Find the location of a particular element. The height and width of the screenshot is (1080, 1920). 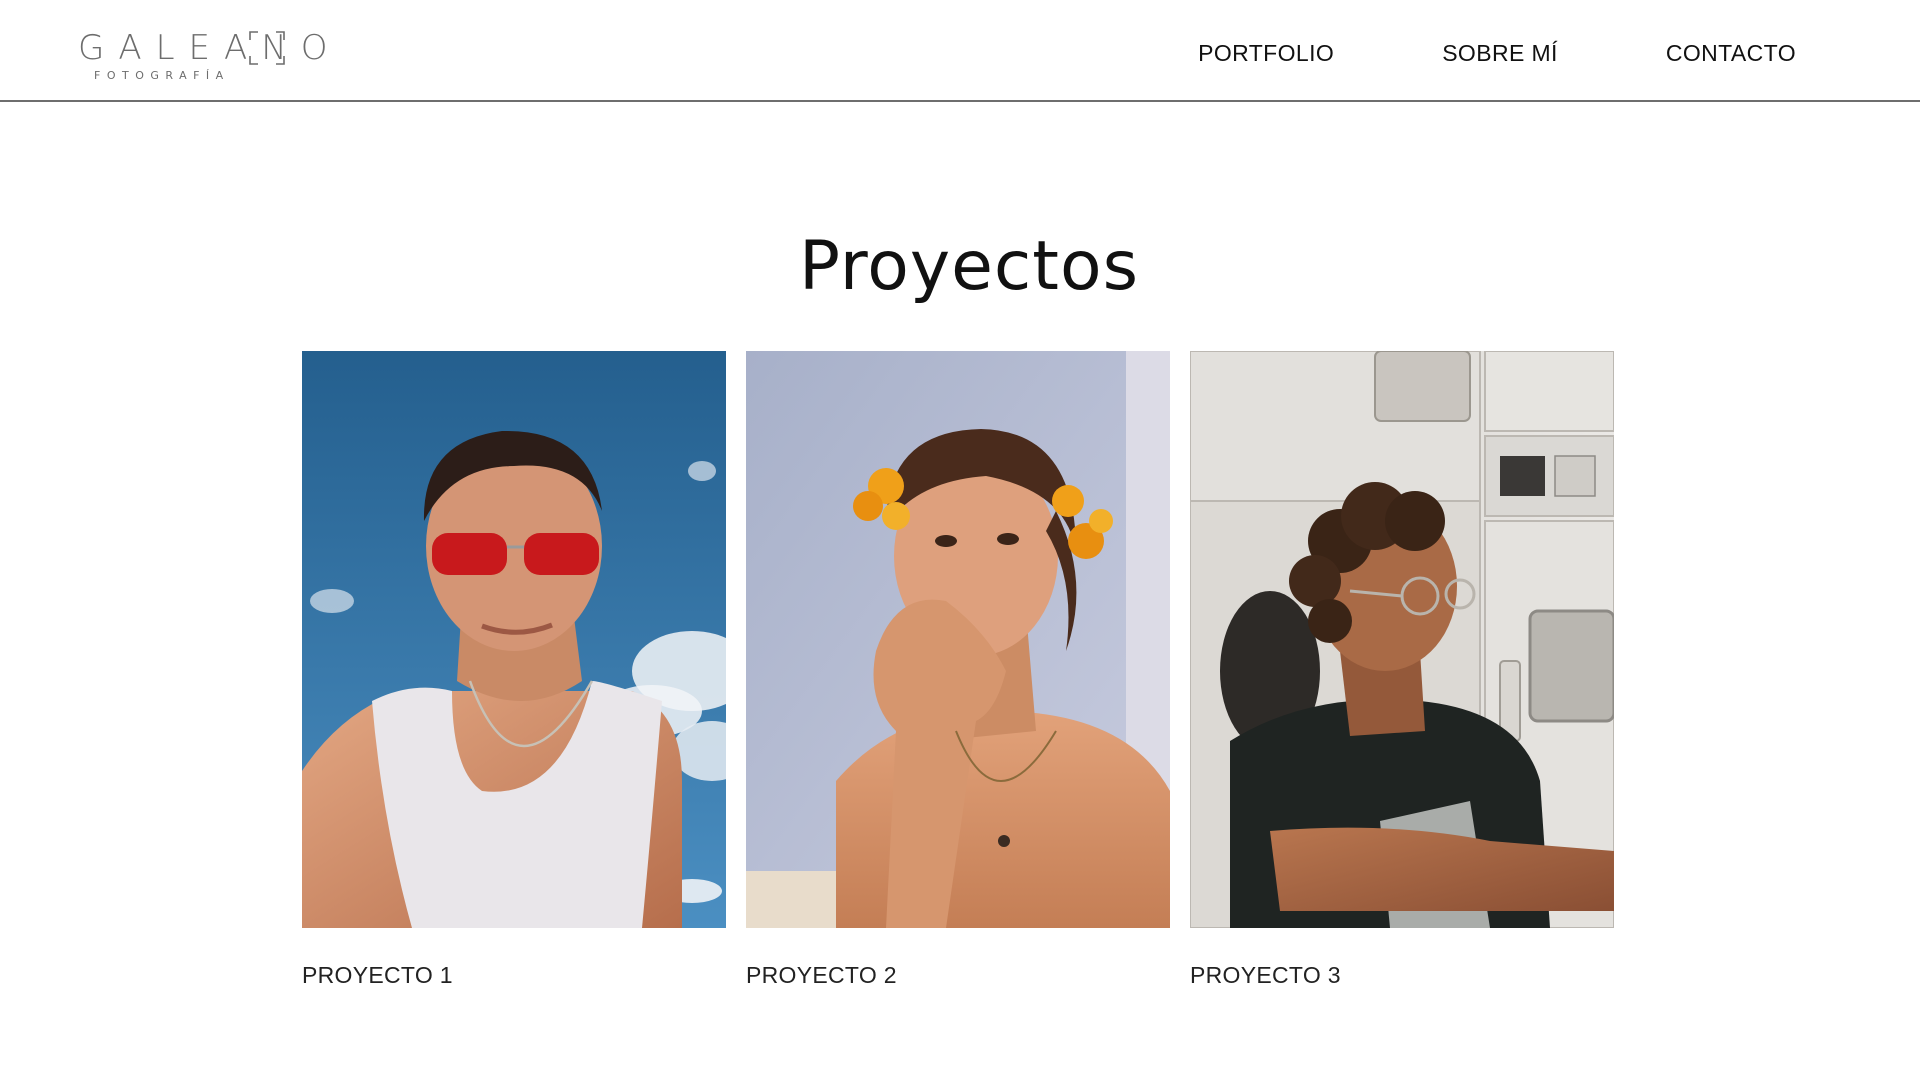

brand-name: GALEANO is located at coordinates (210, 48).